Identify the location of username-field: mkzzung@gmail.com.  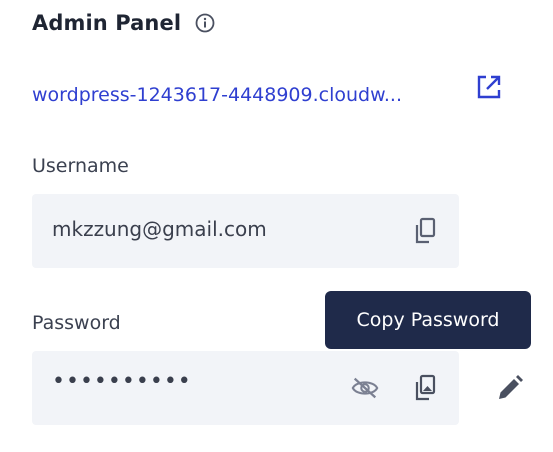
(245, 231).